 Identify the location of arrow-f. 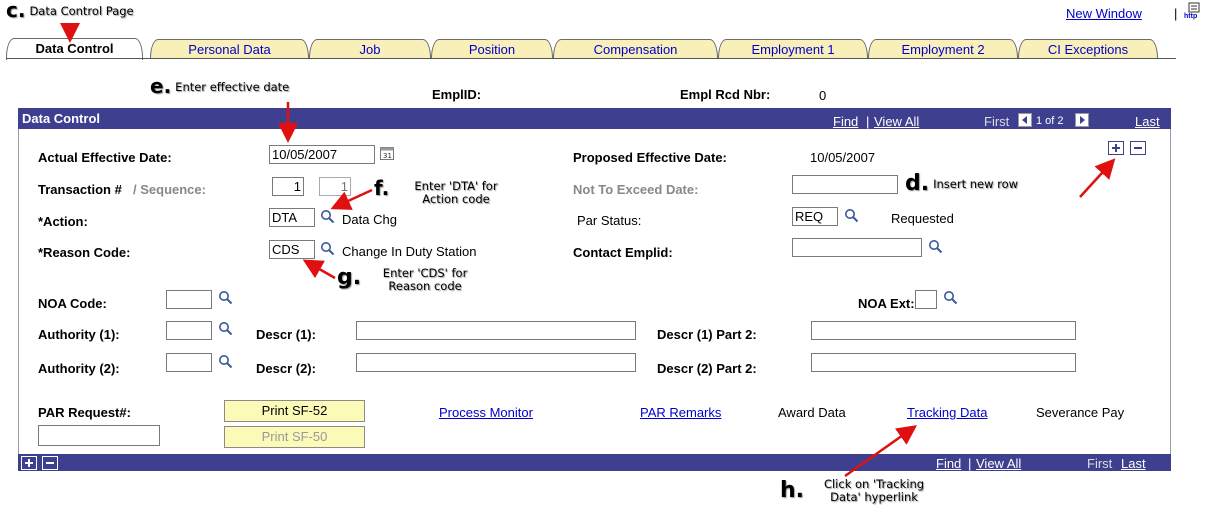
(351, 199).